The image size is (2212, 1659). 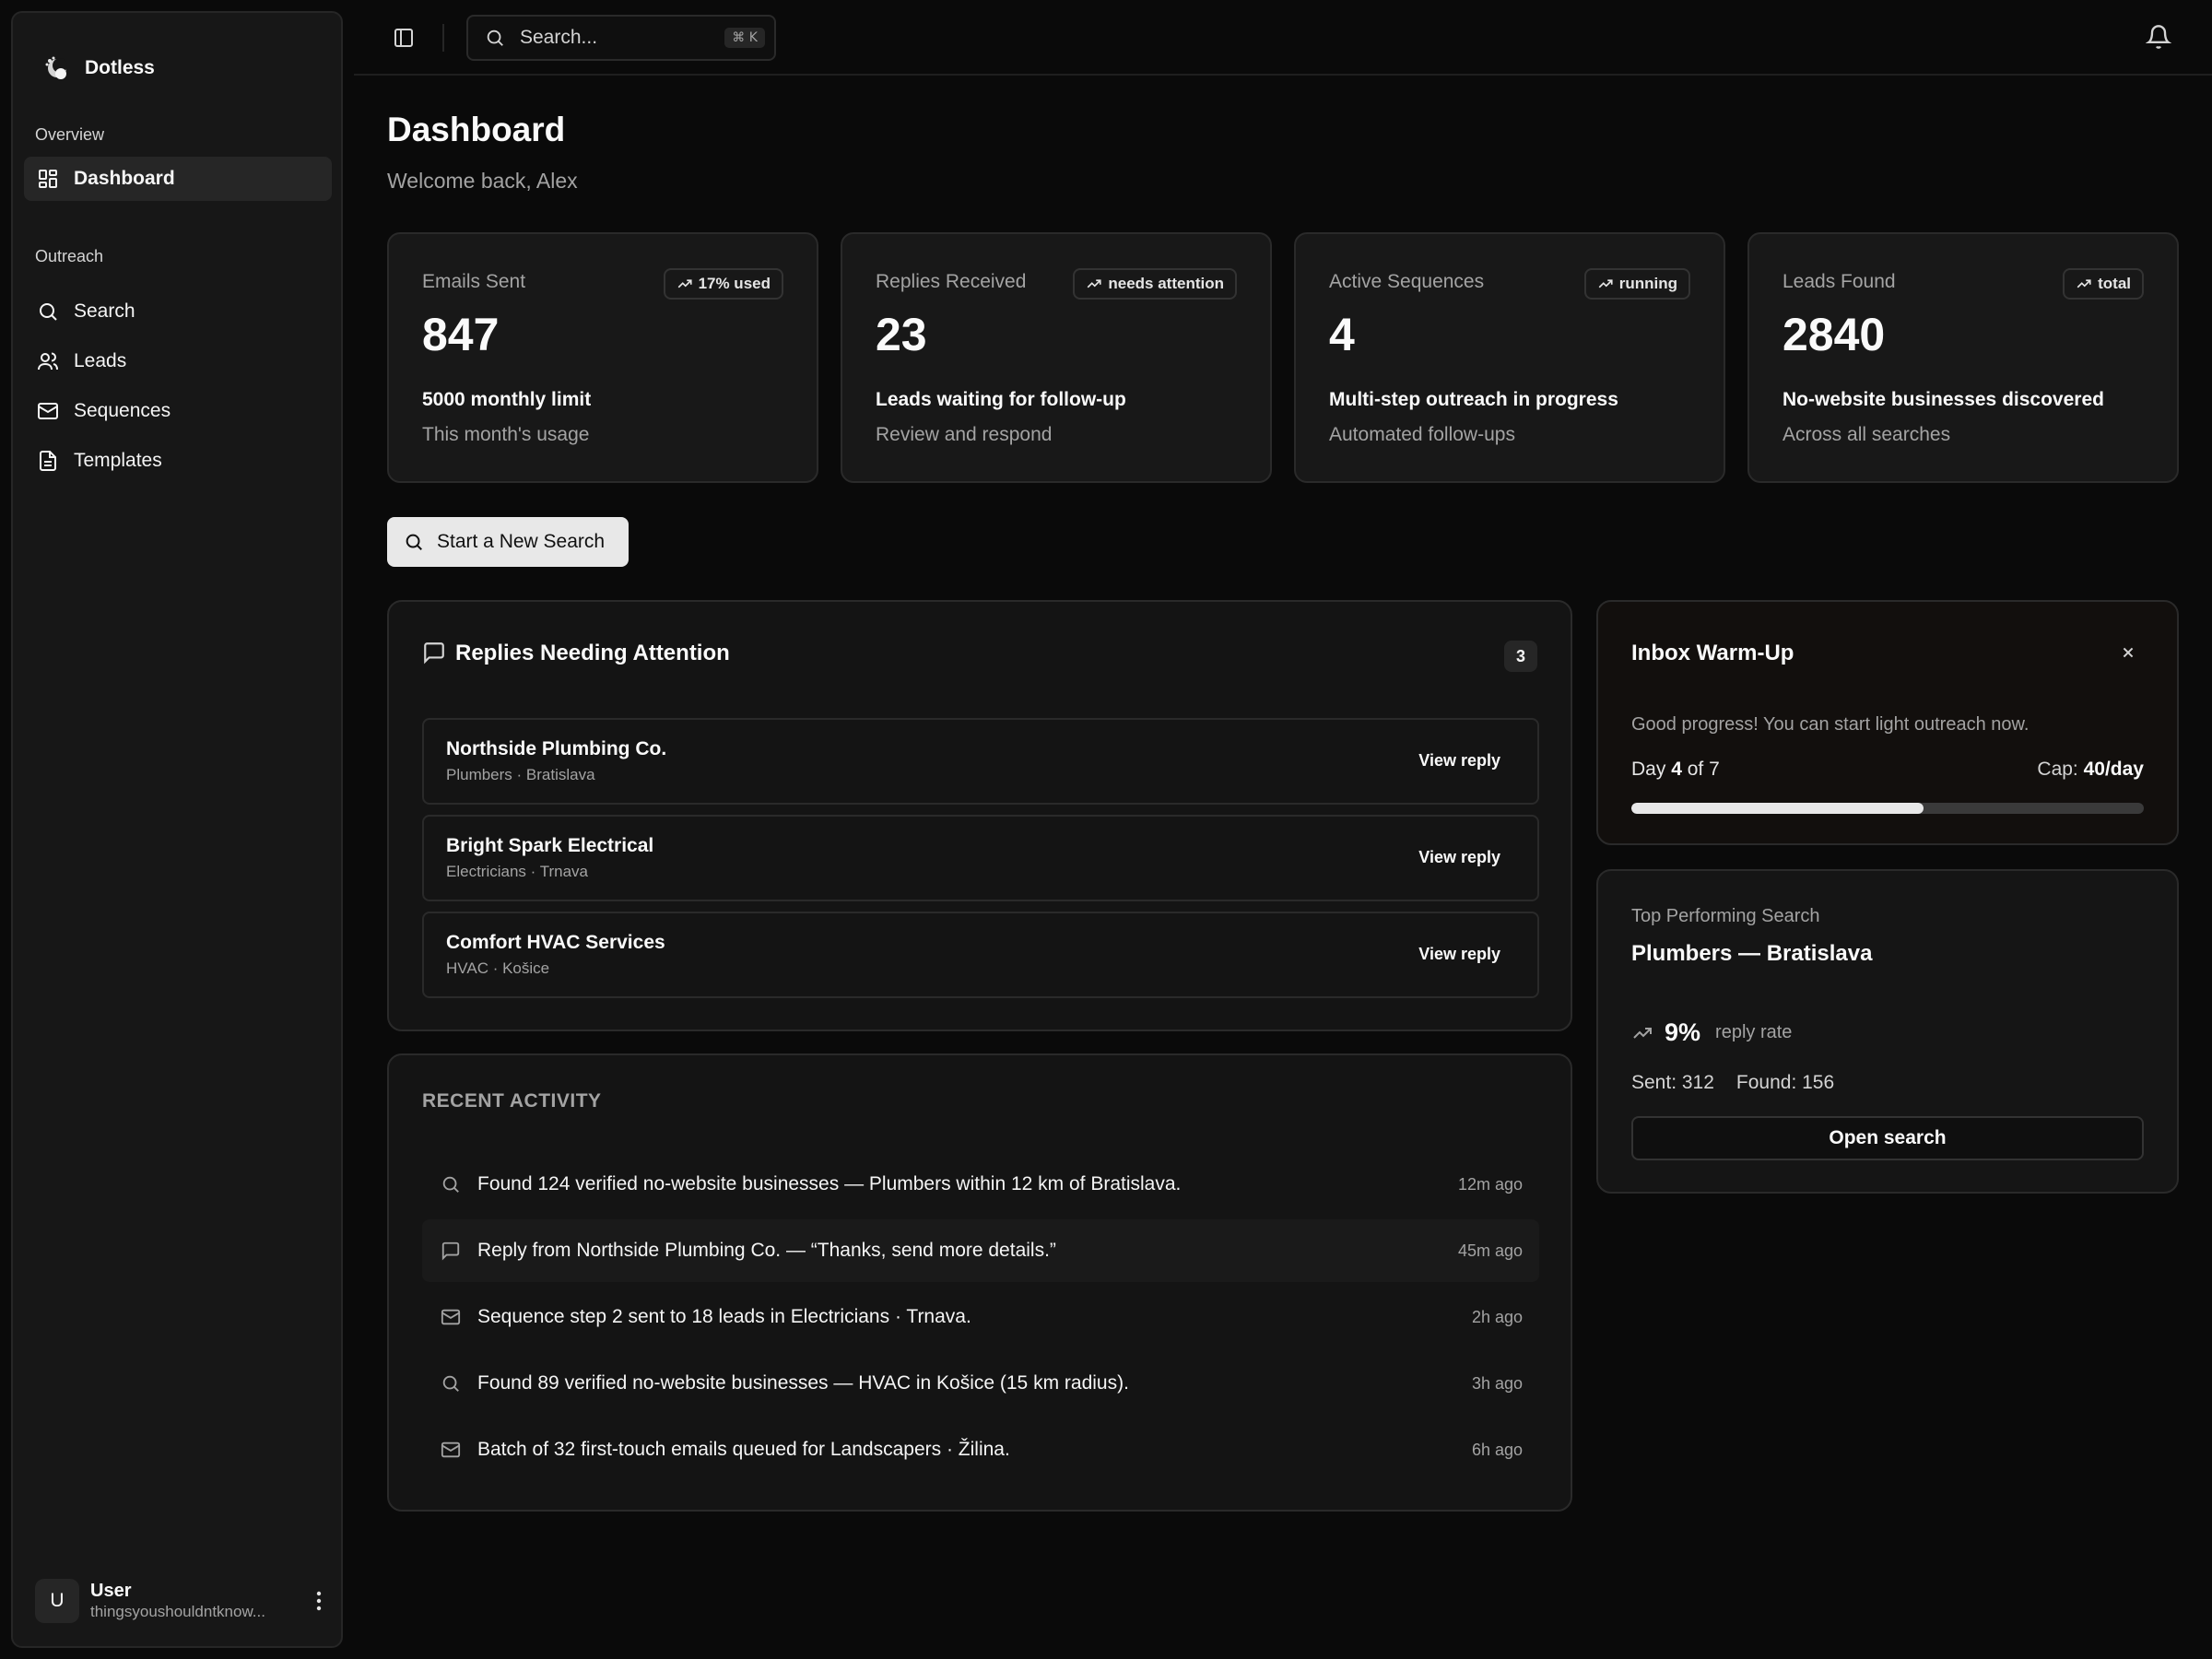 What do you see at coordinates (550, 845) in the screenshot?
I see `reply-business-name: Bright Spark Electrical` at bounding box center [550, 845].